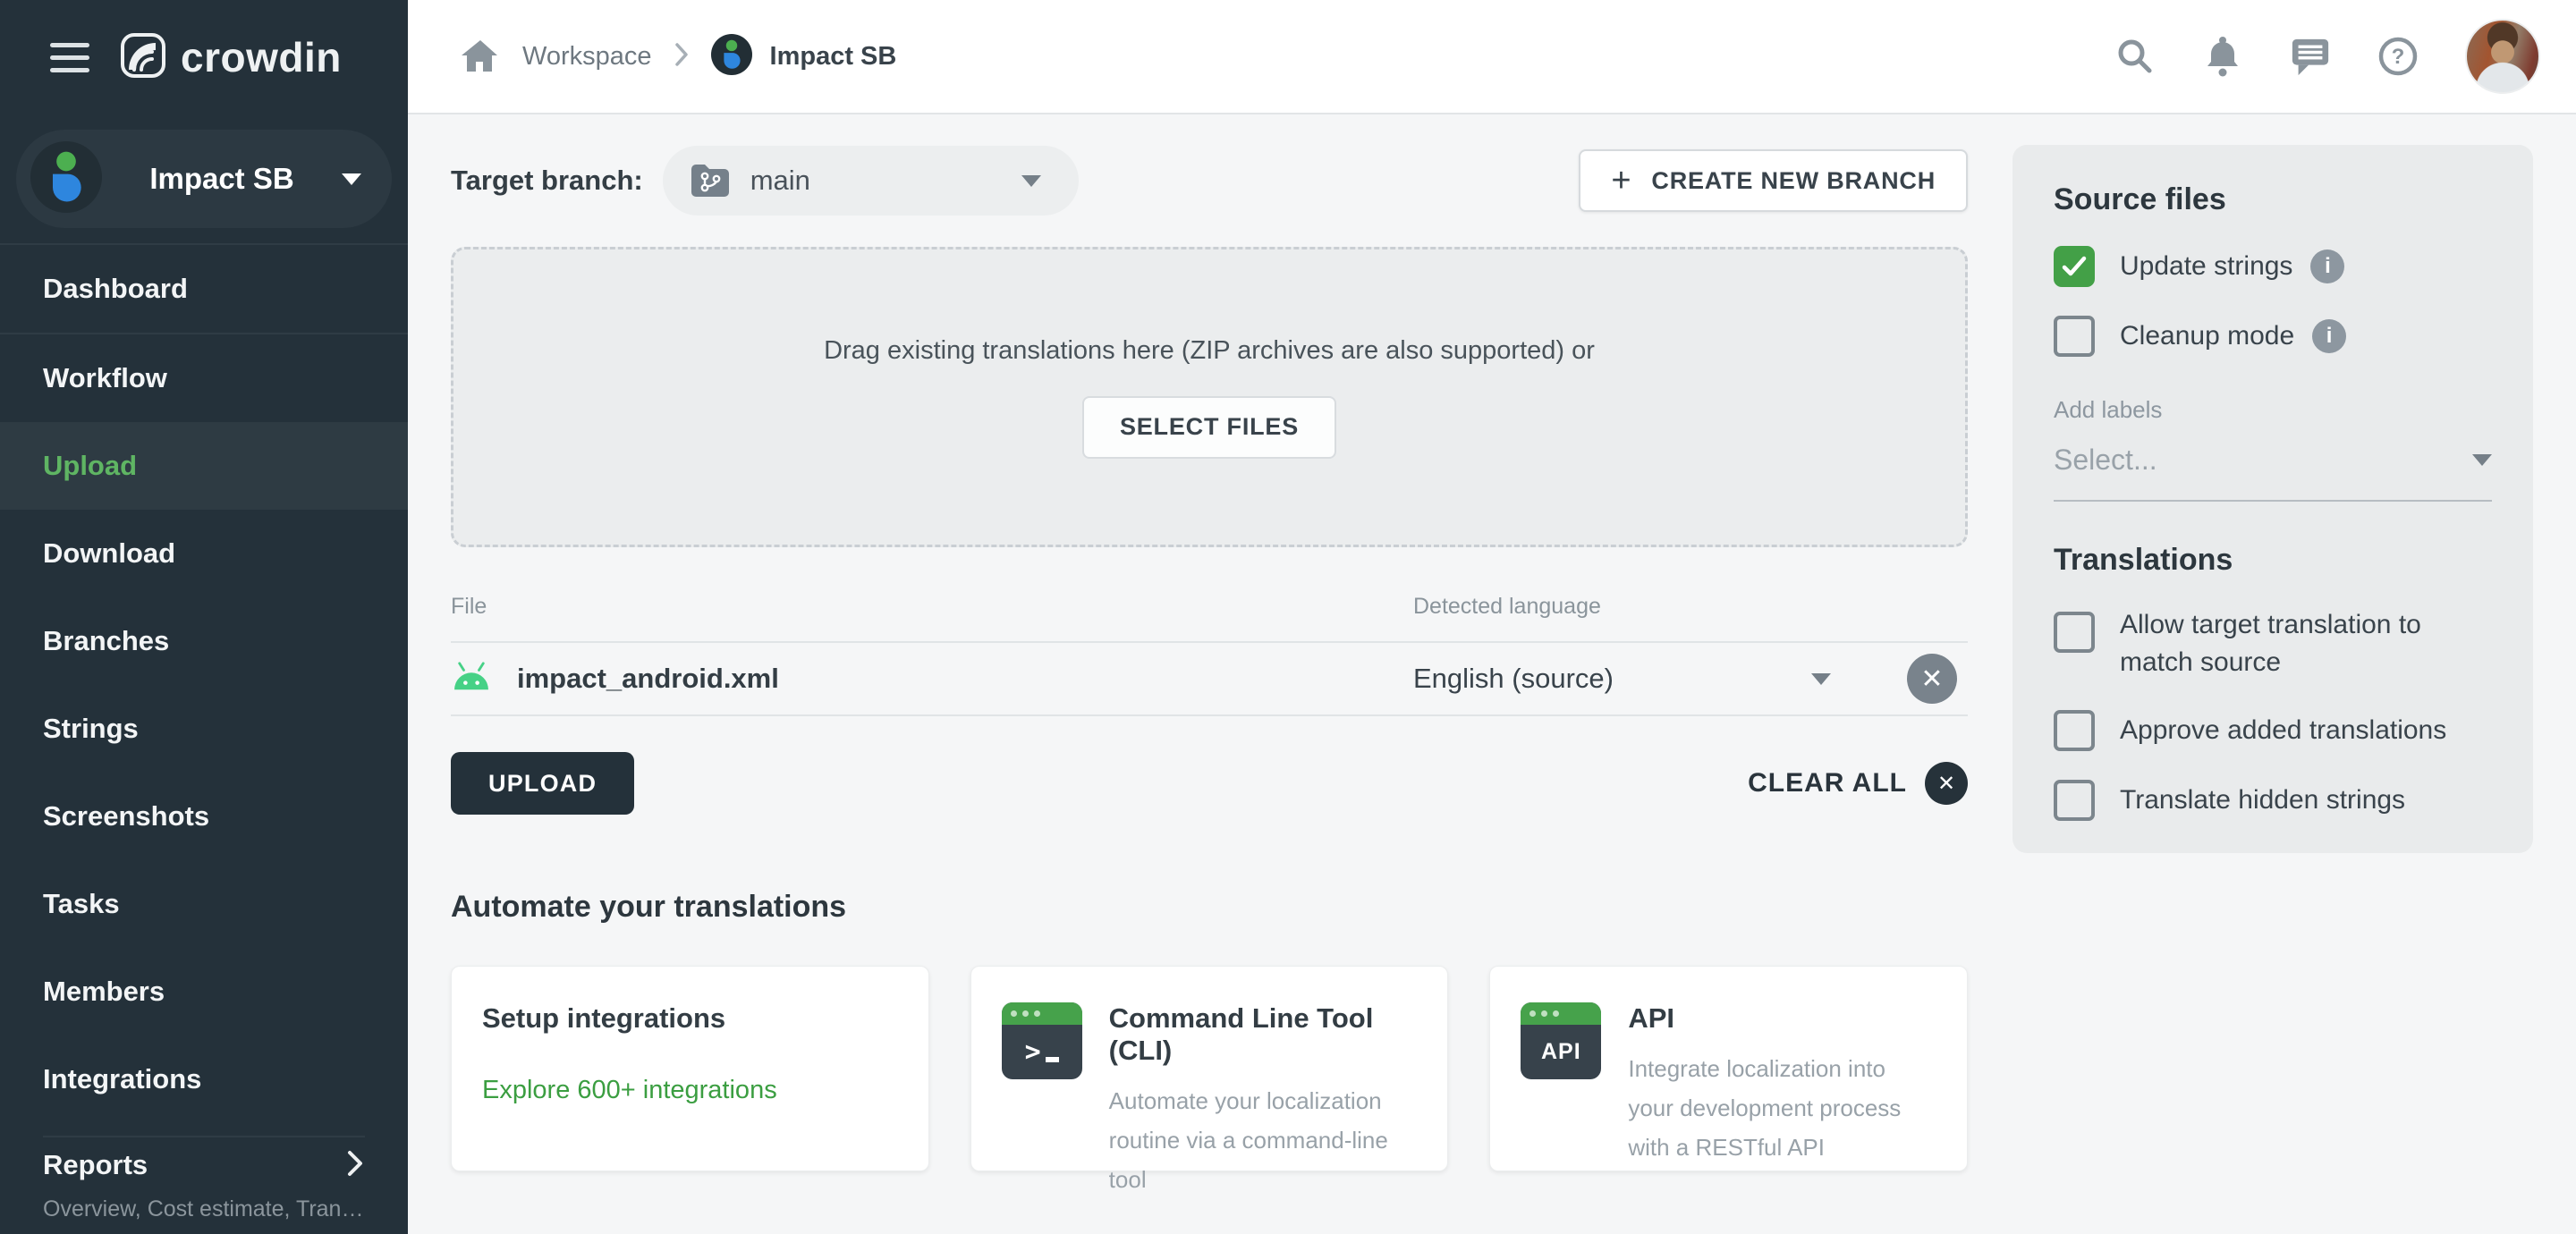 The image size is (2576, 1234). I want to click on hamburger-menu-icon, so click(69, 57).